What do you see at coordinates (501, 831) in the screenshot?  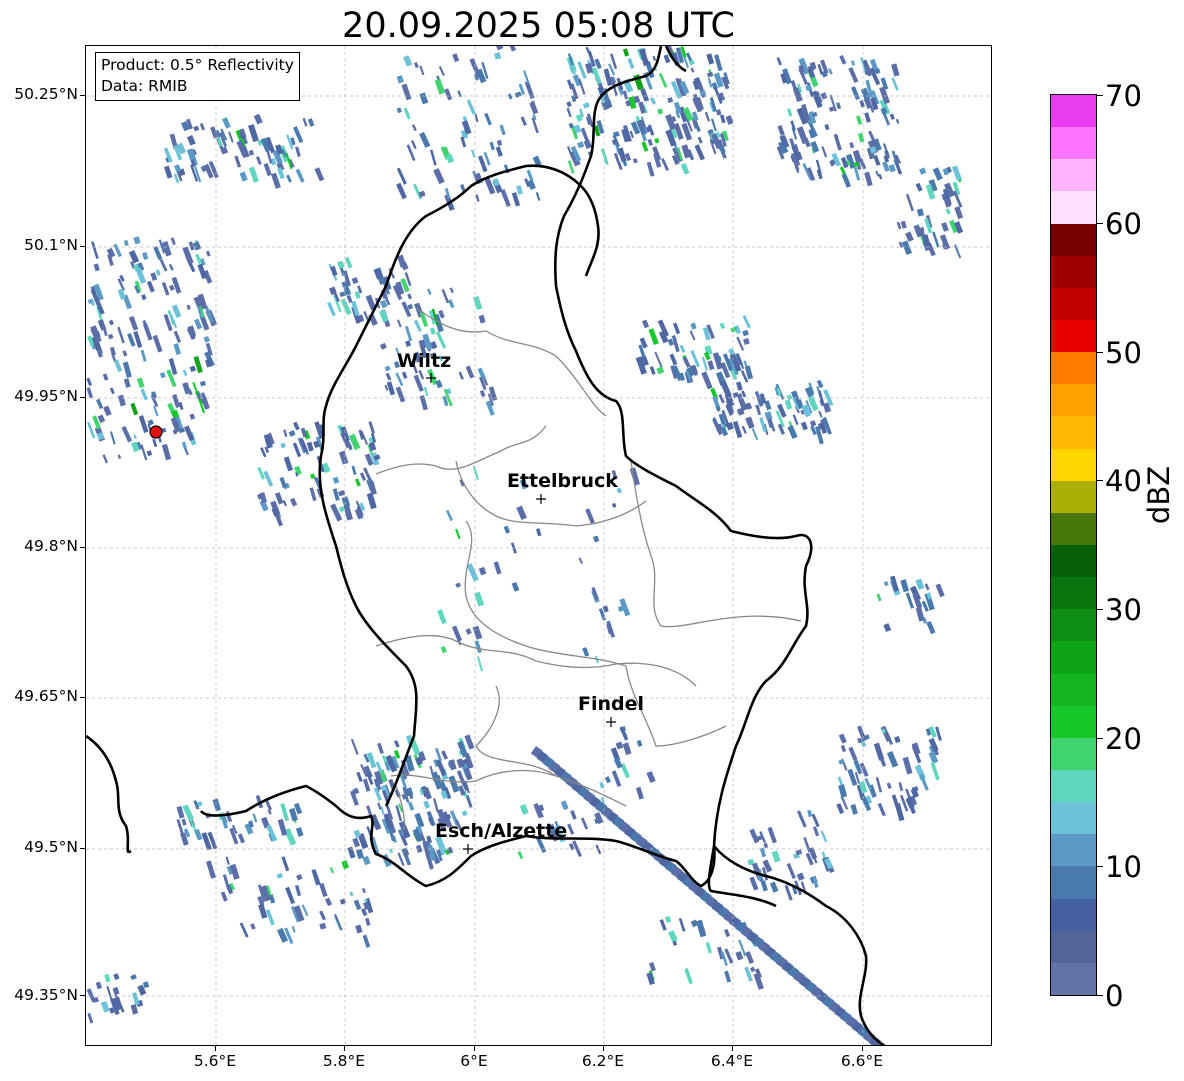 I see `city-label-esch-alzette: Esch/Alzette` at bounding box center [501, 831].